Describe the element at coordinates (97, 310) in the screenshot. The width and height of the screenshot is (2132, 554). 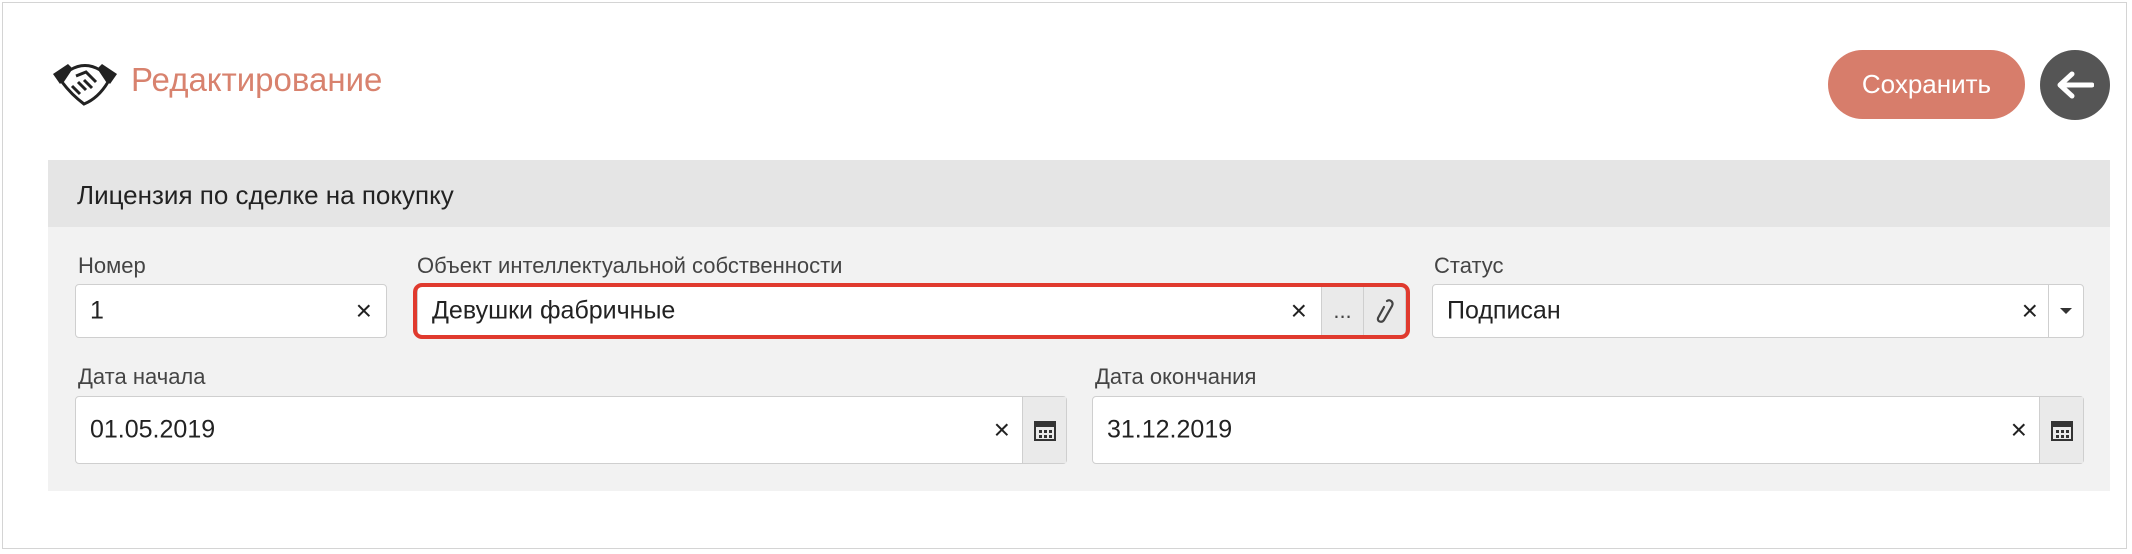
I see `number-value: 1` at that location.